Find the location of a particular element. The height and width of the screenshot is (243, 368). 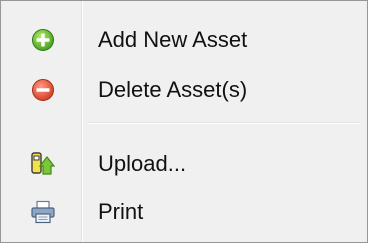

upload-icon is located at coordinates (43, 164).